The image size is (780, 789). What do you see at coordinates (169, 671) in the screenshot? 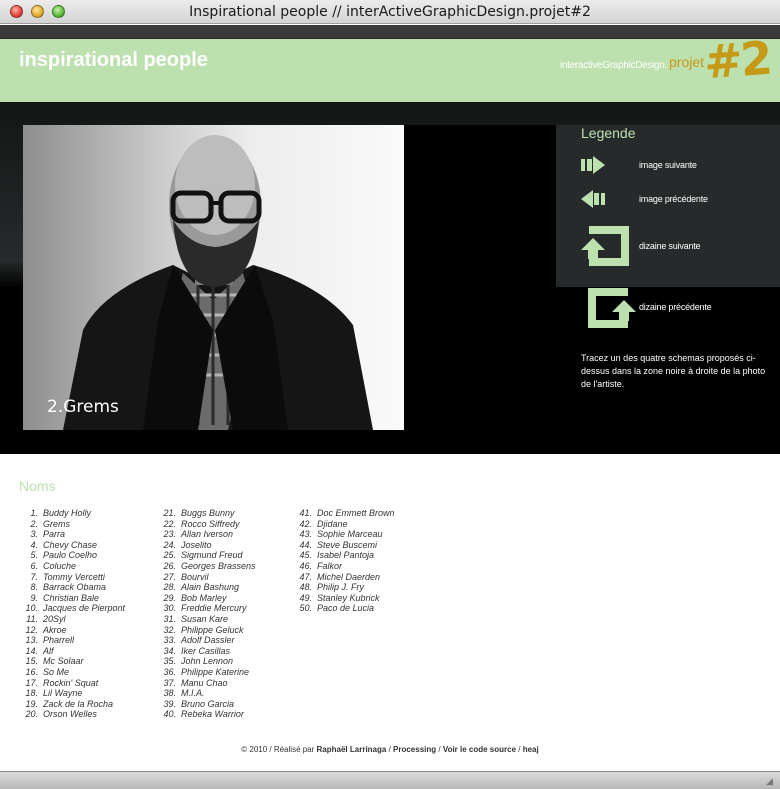
I see `name-number: 36.` at bounding box center [169, 671].